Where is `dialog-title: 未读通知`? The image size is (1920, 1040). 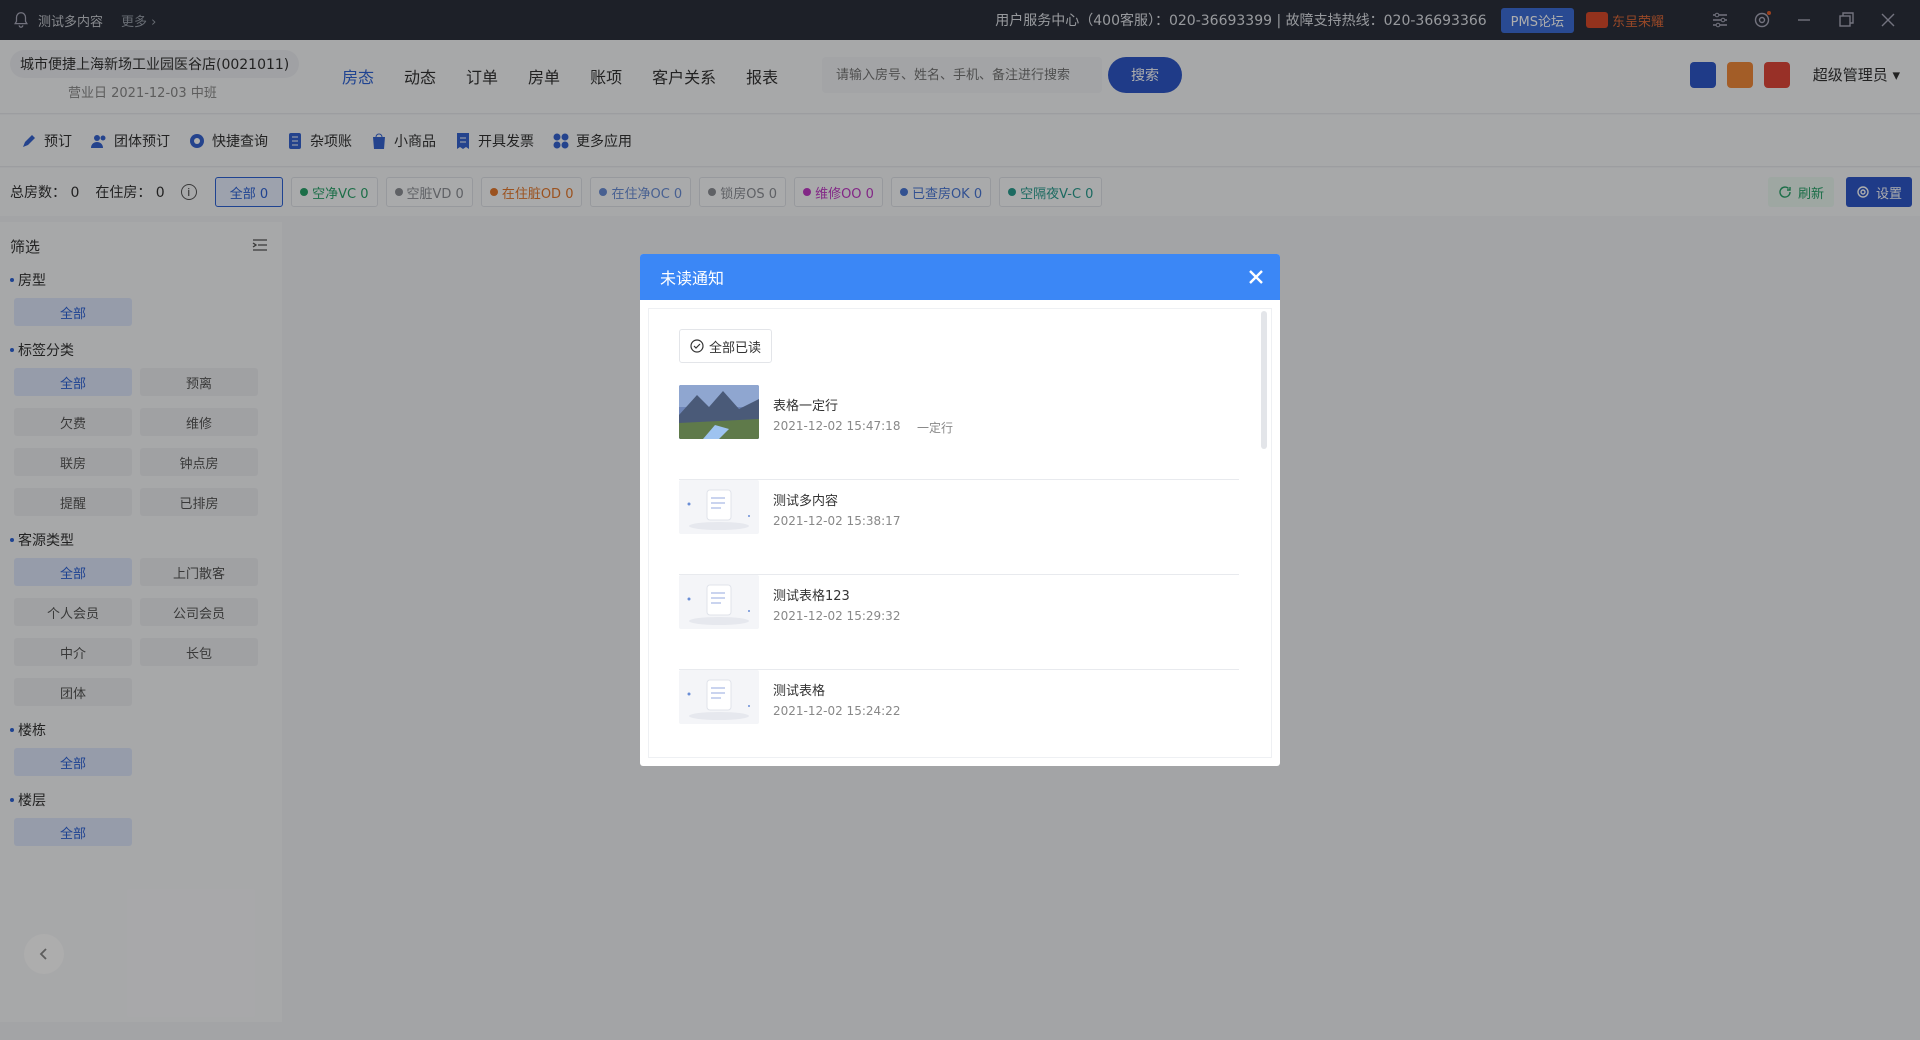
dialog-title: 未读通知 is located at coordinates (692, 278).